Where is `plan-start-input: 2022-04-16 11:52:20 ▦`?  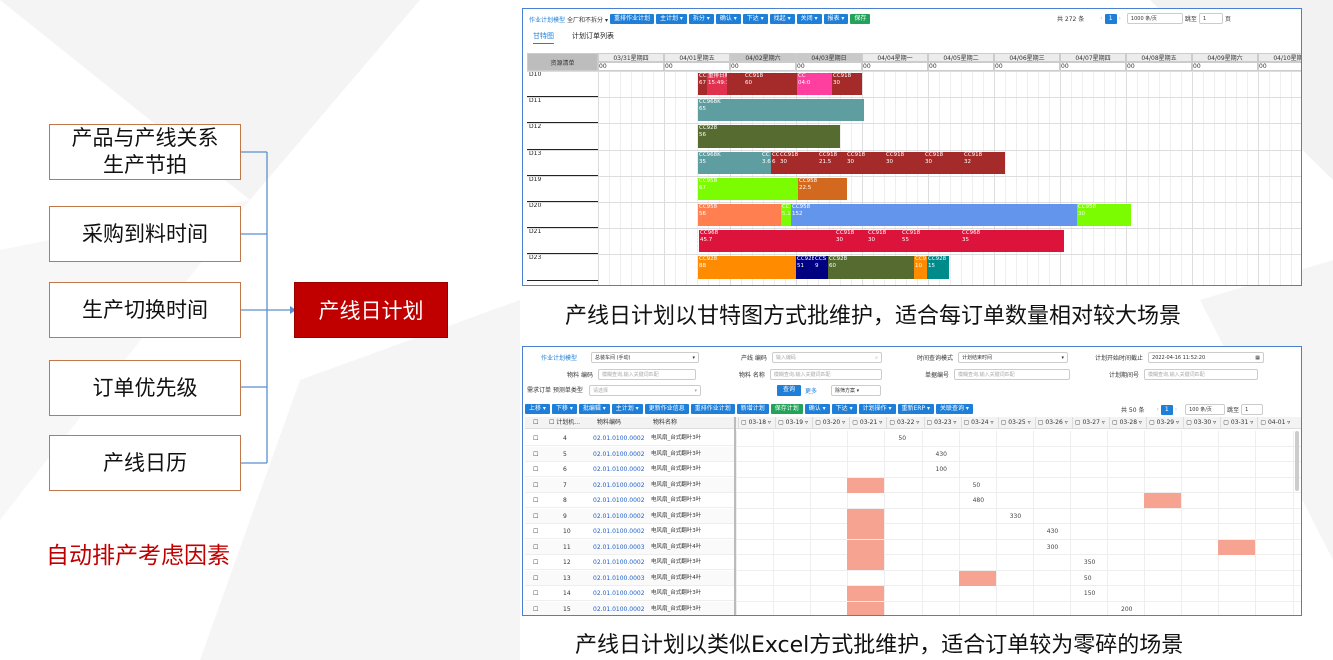
plan-start-input: 2022-04-16 11:52:20 ▦ is located at coordinates (1206, 357).